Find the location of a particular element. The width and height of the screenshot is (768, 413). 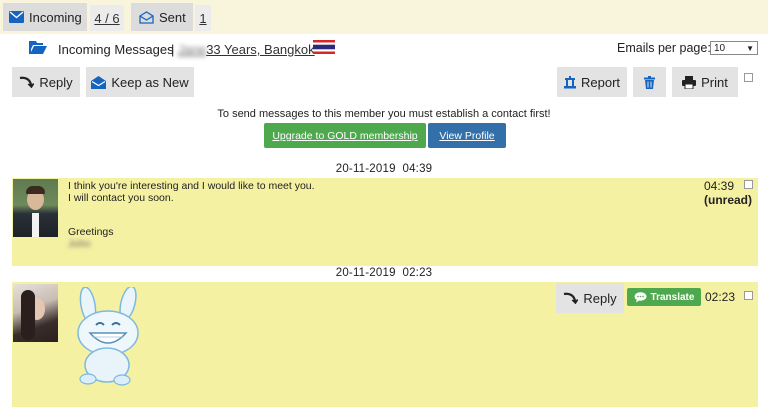

speech-bubble-icon is located at coordinates (640, 296).